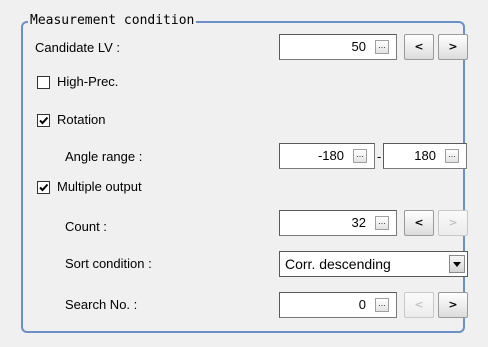  Describe the element at coordinates (101, 304) in the screenshot. I see `search-no-label: Search No. :` at that location.